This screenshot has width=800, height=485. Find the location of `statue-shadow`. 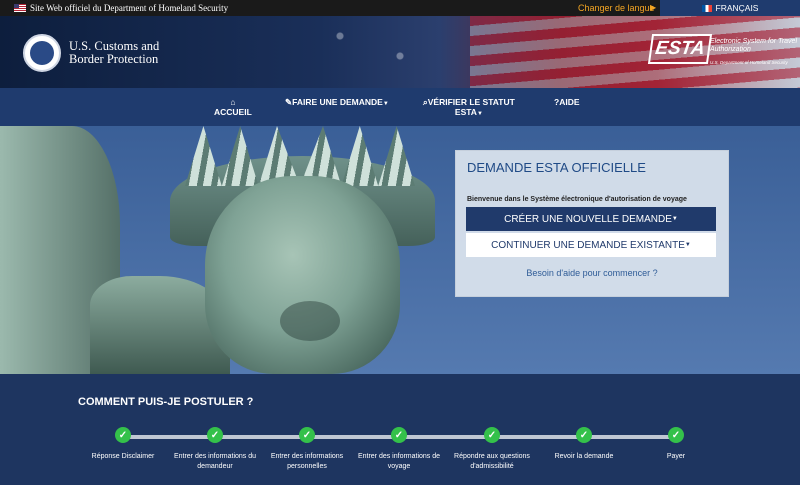

statue-shadow is located at coordinates (310, 321).